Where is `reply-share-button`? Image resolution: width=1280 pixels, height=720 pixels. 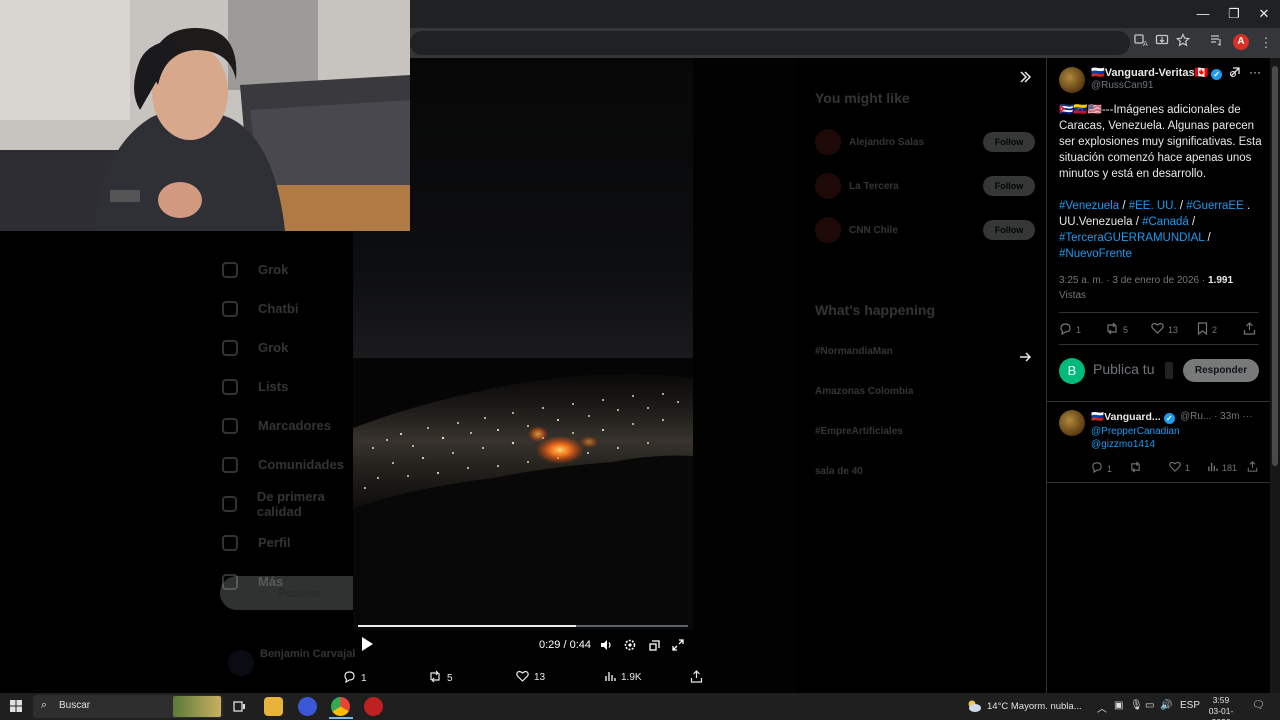
reply-share-button is located at coordinates (1254, 468).